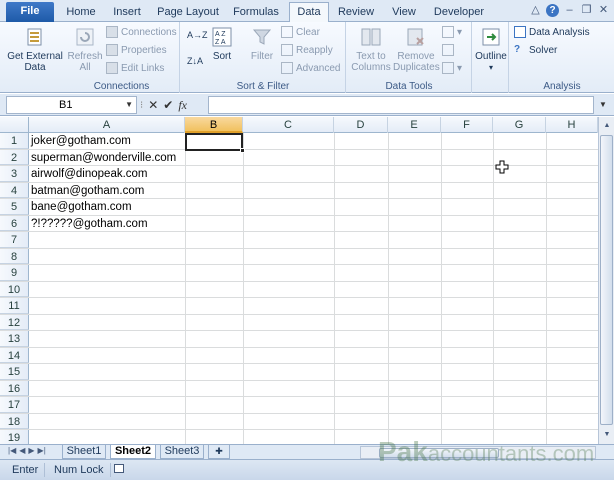  What do you see at coordinates (404, 12) in the screenshot?
I see `tab-view: View` at bounding box center [404, 12].